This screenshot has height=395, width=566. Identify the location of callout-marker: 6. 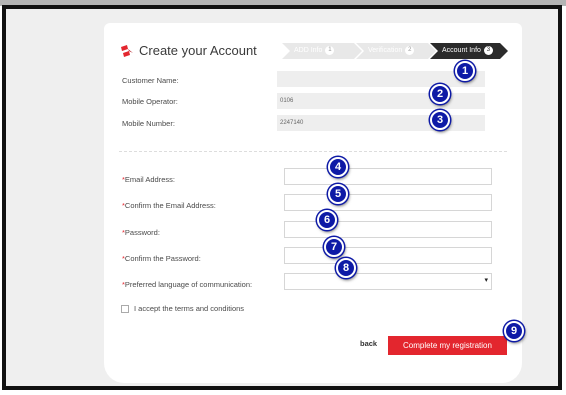
(327, 220).